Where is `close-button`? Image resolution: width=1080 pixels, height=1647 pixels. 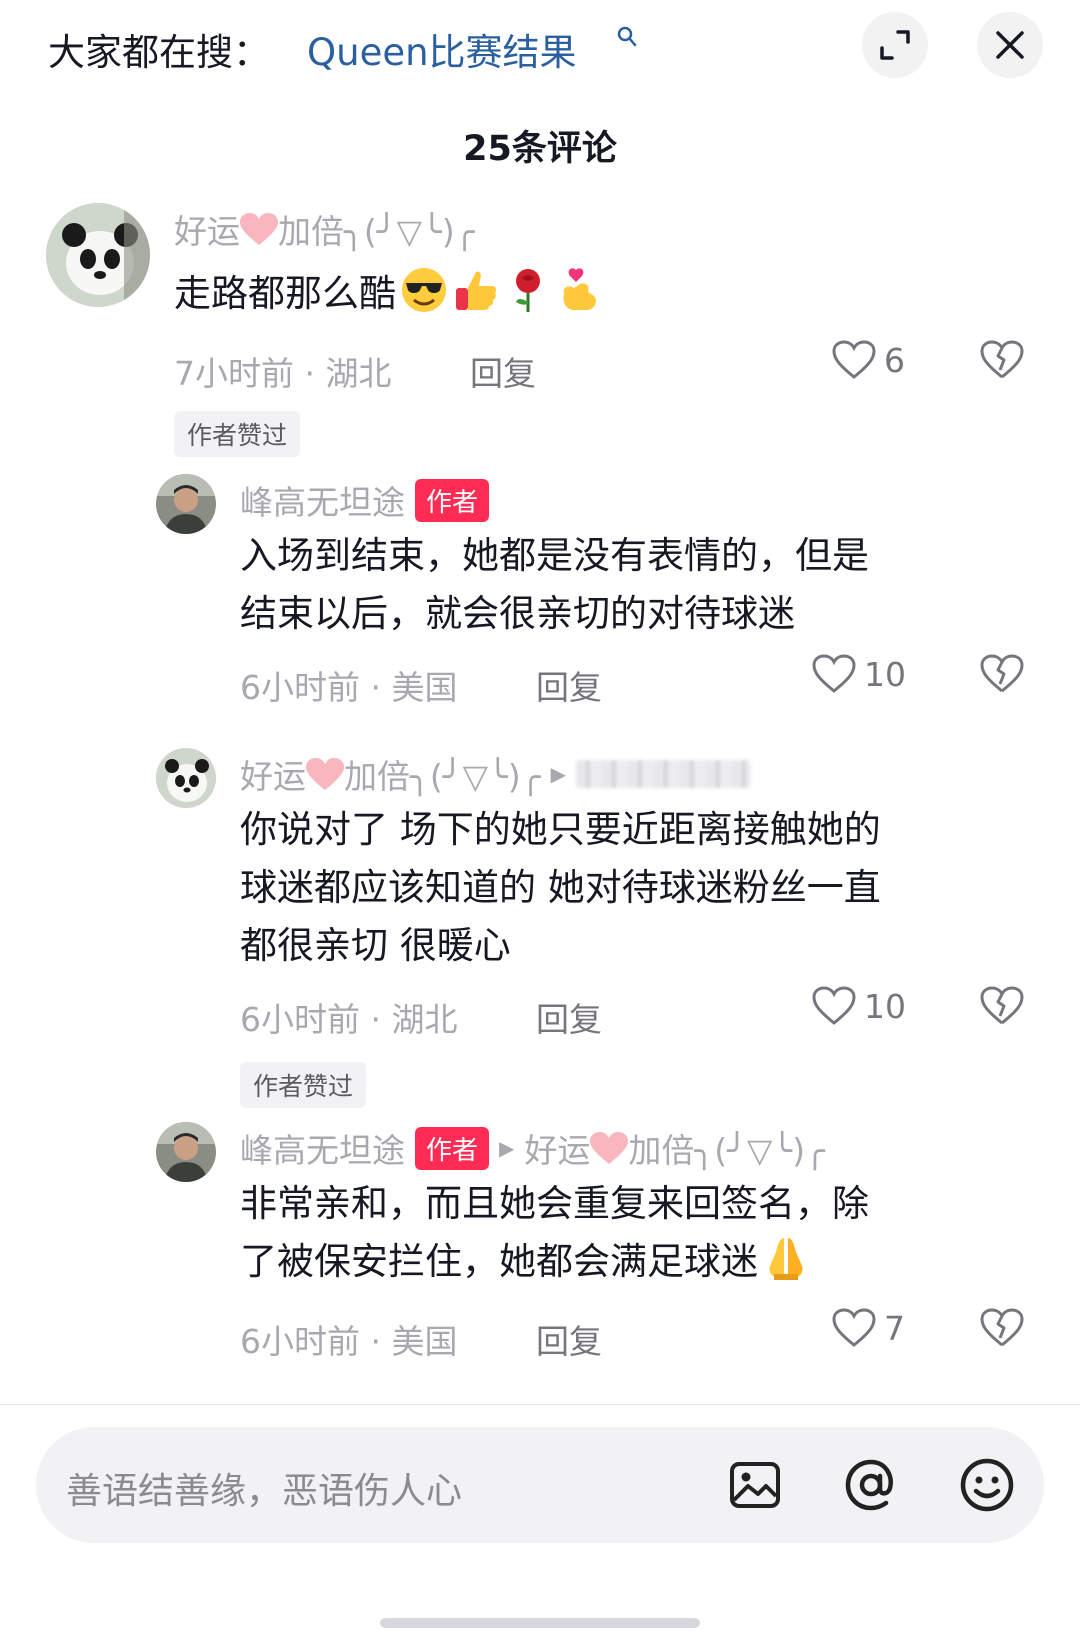 close-button is located at coordinates (1010, 45).